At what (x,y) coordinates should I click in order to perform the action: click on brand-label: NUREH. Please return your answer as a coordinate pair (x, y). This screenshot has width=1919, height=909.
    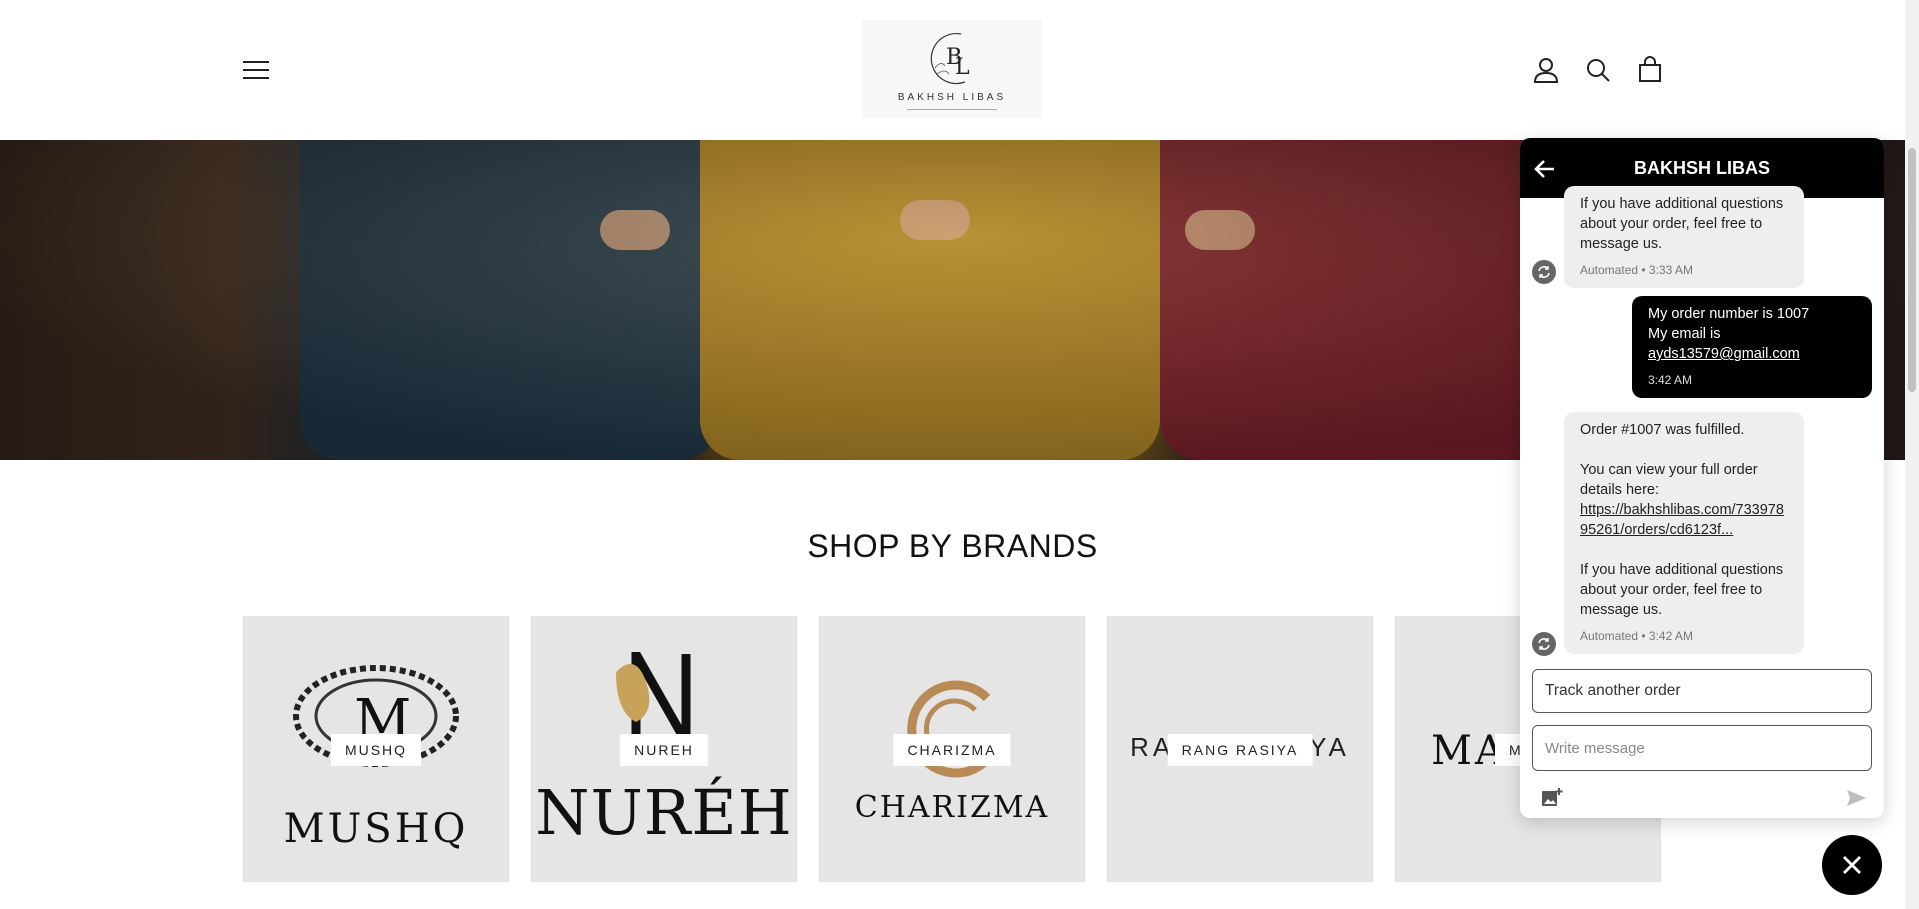
    Looking at the image, I should click on (664, 750).